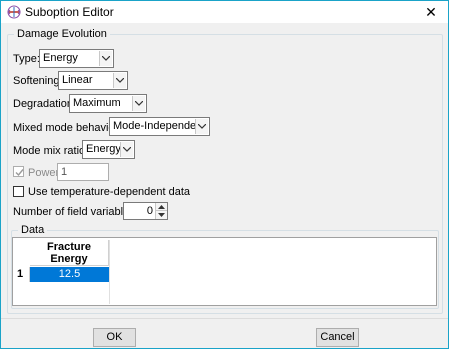 The width and height of the screenshot is (449, 349). Describe the element at coordinates (44, 173) in the screenshot. I see `power-label: Power` at that location.